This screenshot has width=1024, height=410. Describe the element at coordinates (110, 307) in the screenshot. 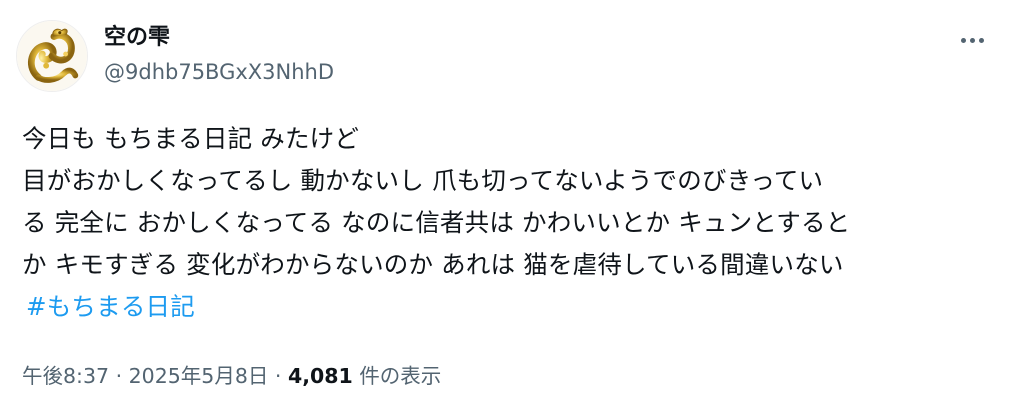

I see `hashtag-link: #もちまる日記` at that location.